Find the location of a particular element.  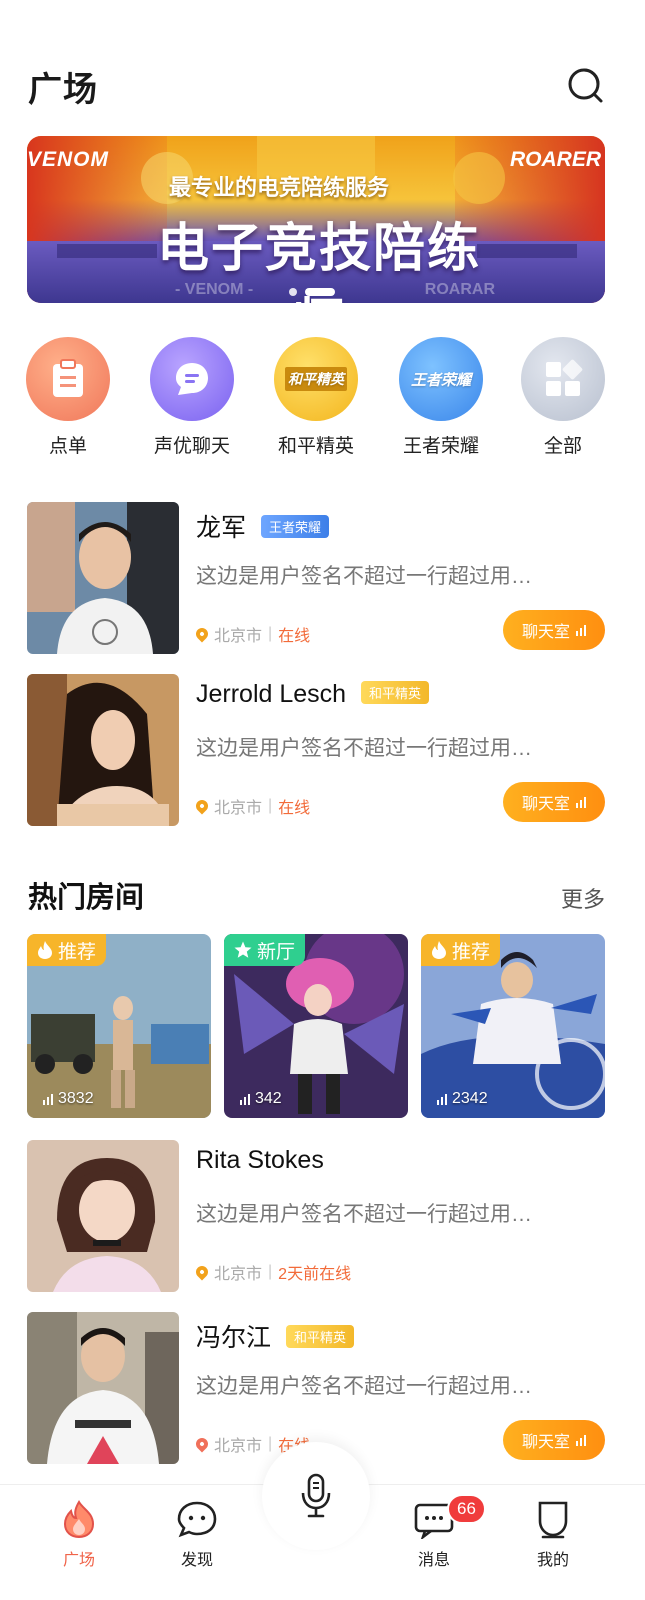

user-name-text: Jerrold Lesch is located at coordinates (271, 694).